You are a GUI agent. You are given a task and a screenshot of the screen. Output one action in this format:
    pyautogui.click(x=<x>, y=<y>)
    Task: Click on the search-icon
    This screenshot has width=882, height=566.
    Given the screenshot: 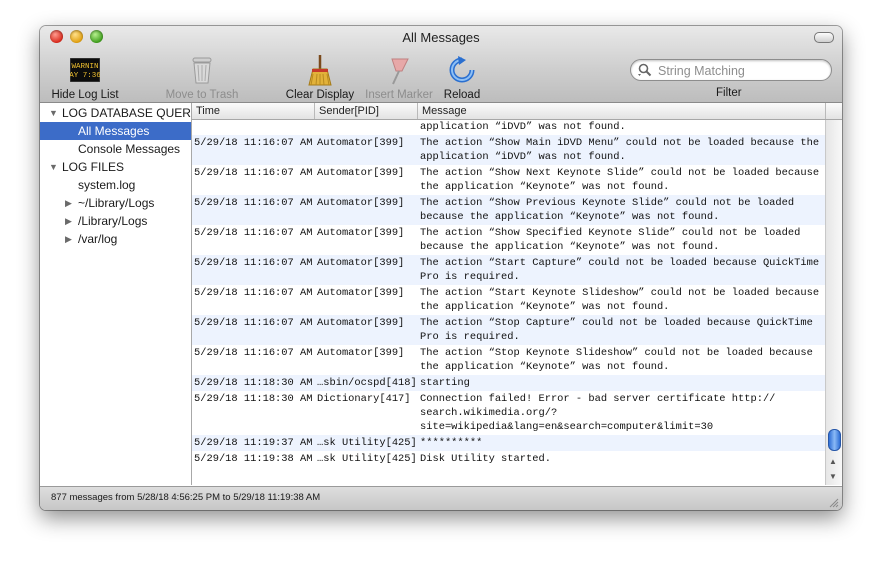 What is the action you would take?
    pyautogui.click(x=645, y=70)
    